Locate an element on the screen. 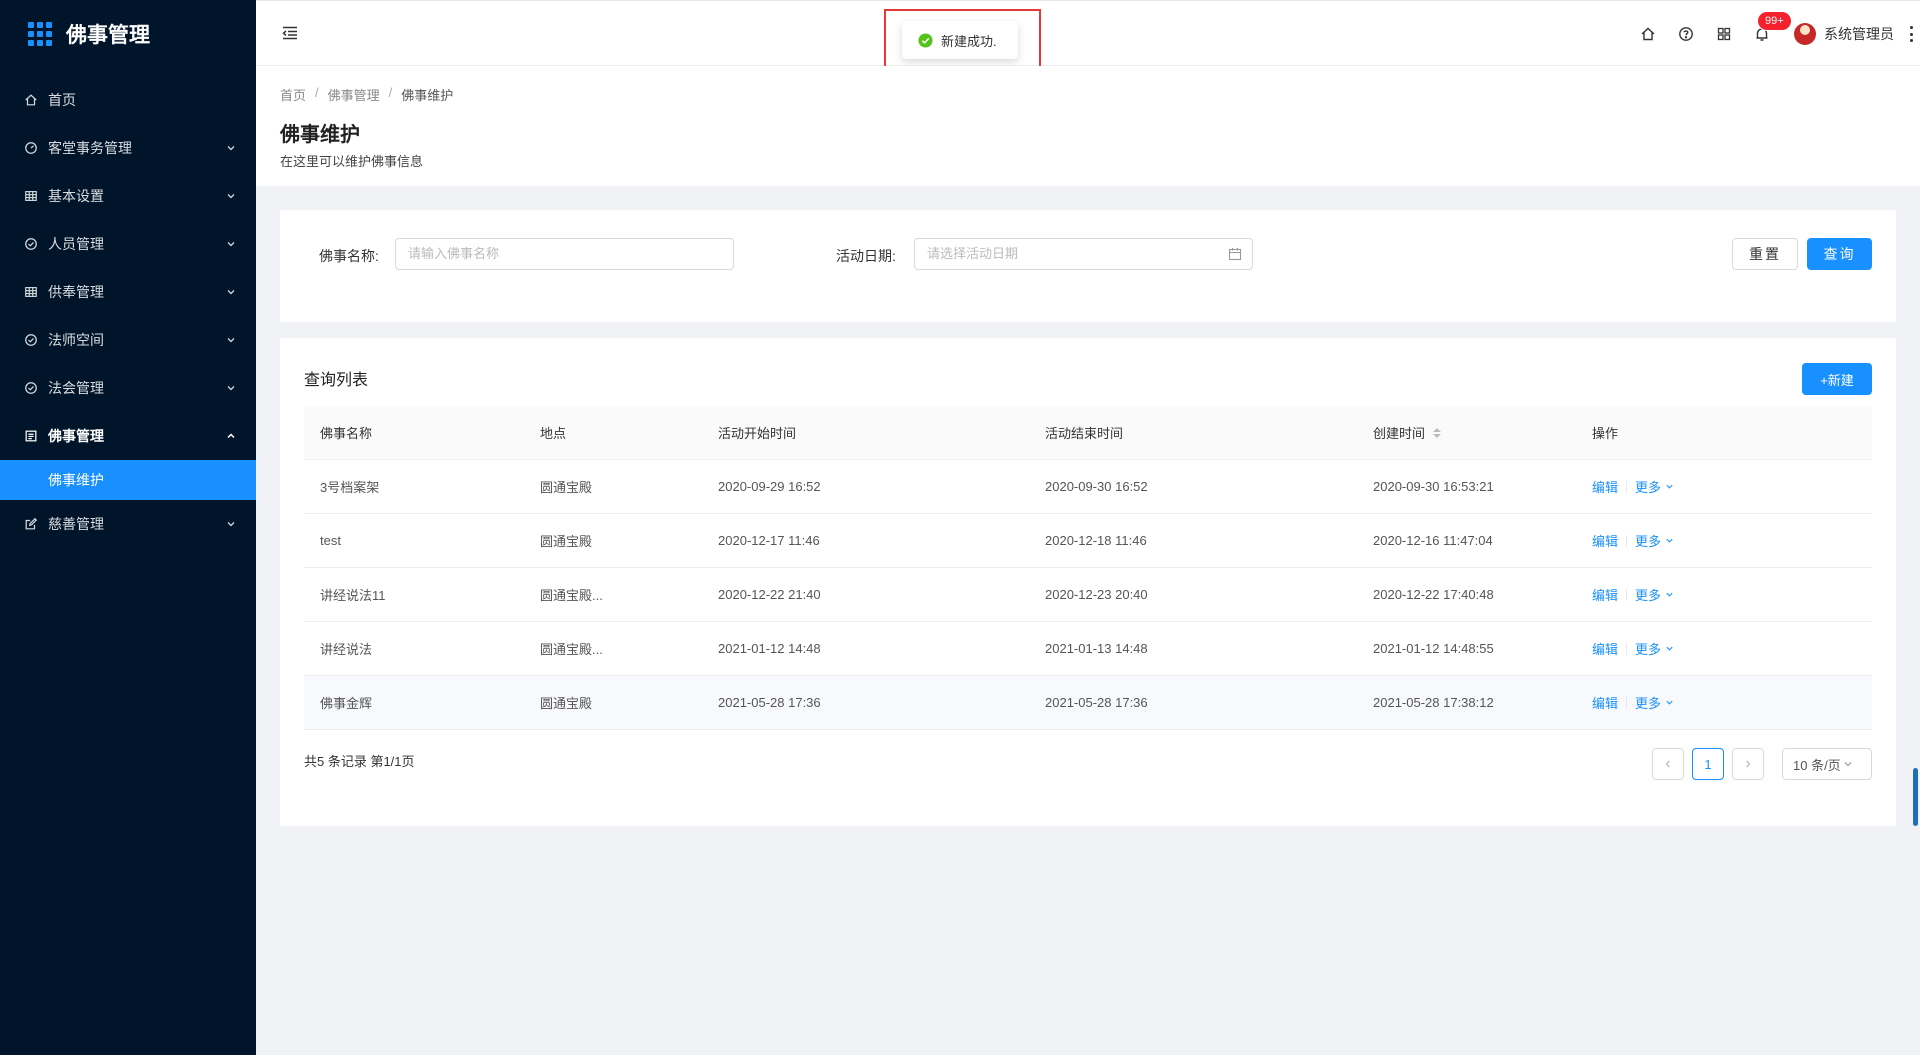  breadcrumb-current: 佛事维护 is located at coordinates (427, 95).